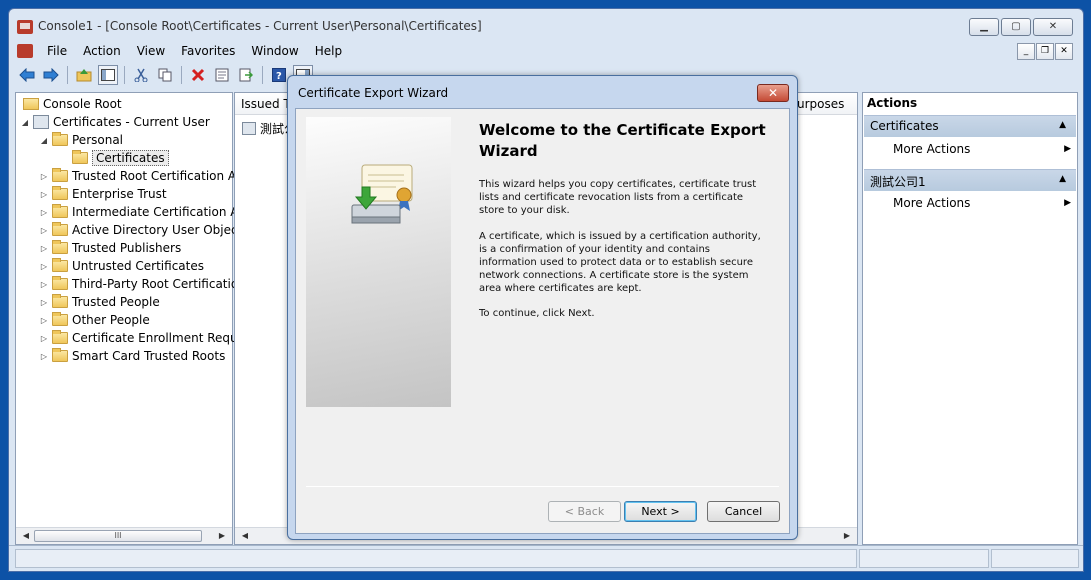 The image size is (1091, 580). I want to click on copy-icon, so click(165, 75).